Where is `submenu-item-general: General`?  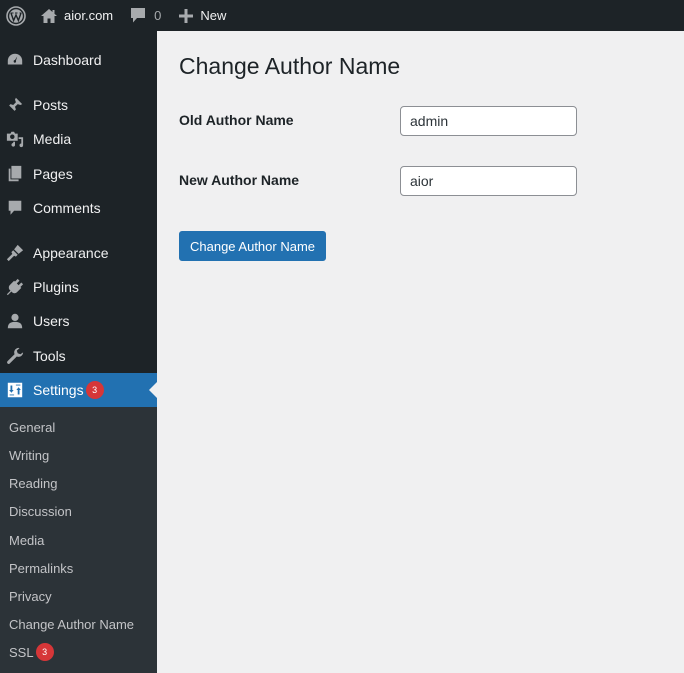 submenu-item-general: General is located at coordinates (32, 427).